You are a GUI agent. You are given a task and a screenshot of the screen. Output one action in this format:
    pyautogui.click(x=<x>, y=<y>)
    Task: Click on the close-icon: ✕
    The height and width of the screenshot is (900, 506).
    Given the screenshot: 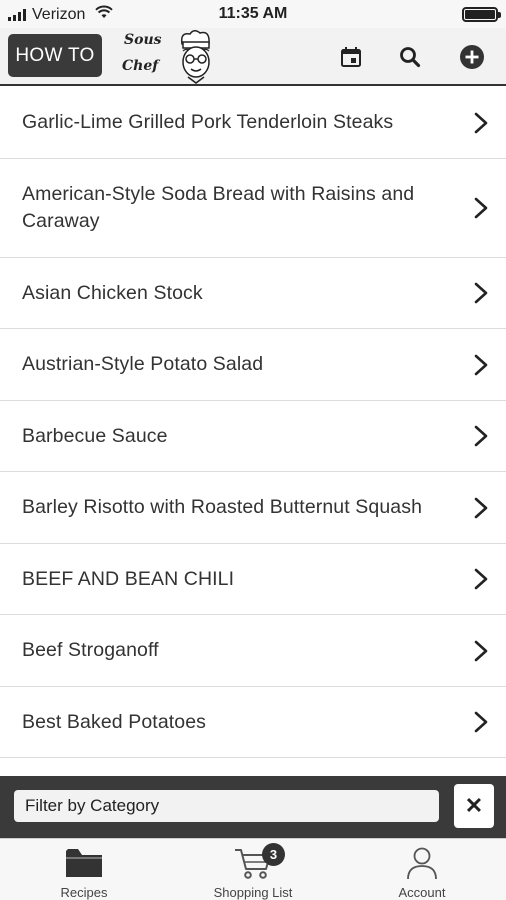 What is the action you would take?
    pyautogui.click(x=474, y=805)
    